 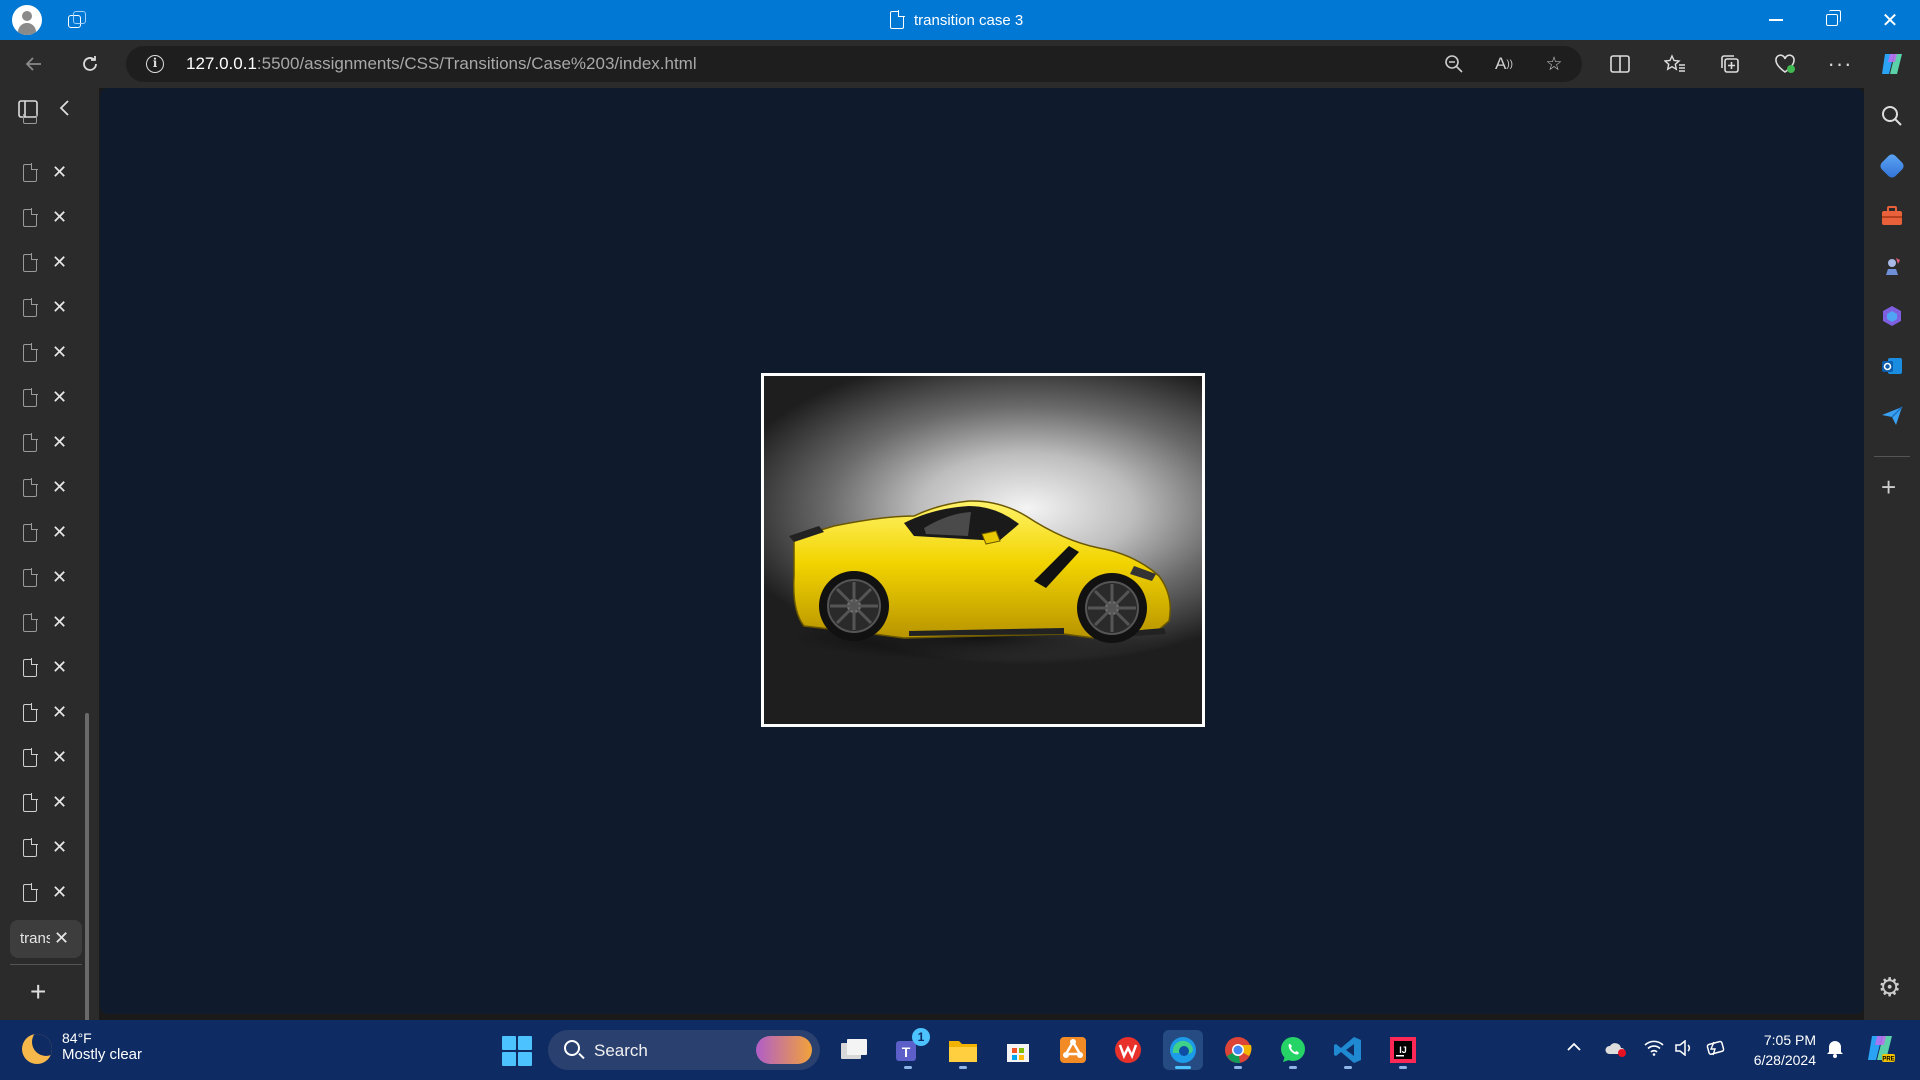 What do you see at coordinates (1654, 1050) in the screenshot?
I see `wifi-icon` at bounding box center [1654, 1050].